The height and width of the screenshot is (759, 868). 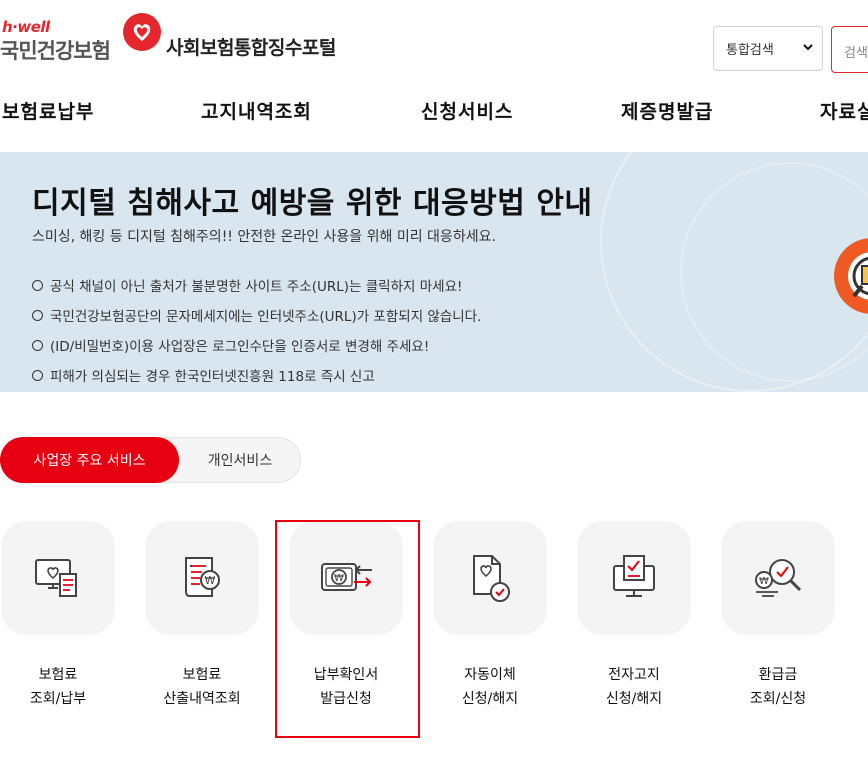 What do you see at coordinates (667, 110) in the screenshot?
I see `gnb-item-certificate-issue: 제증명발급` at bounding box center [667, 110].